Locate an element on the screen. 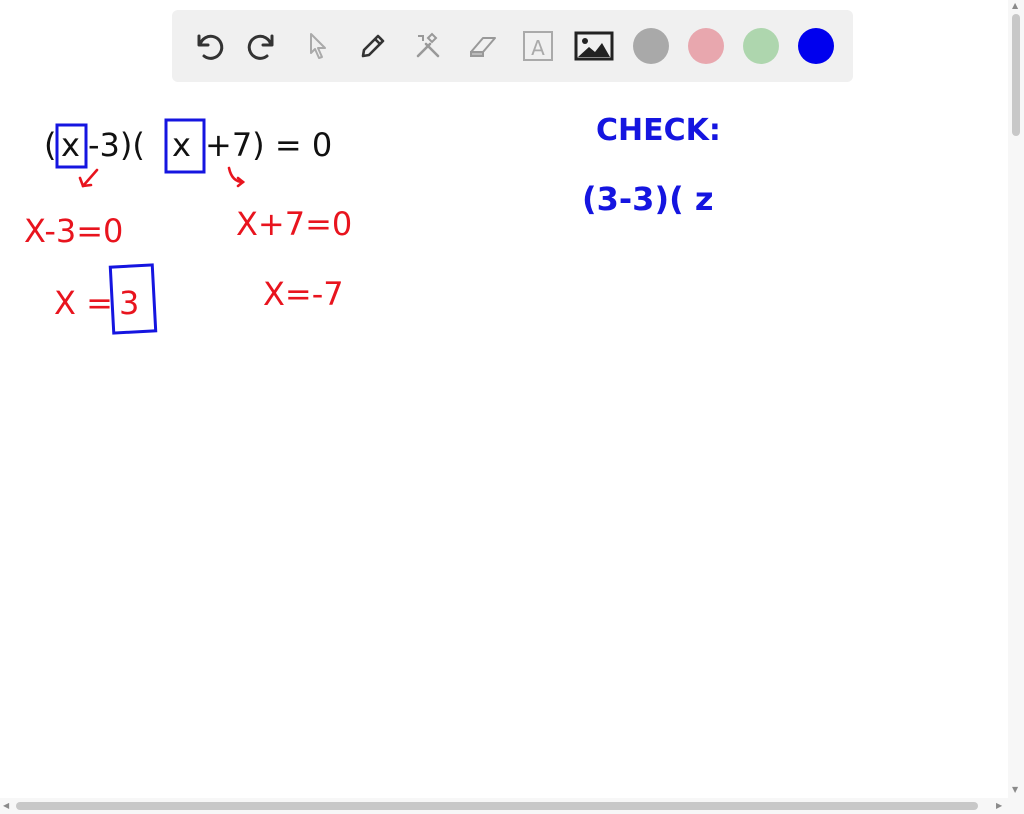 The image size is (1024, 814). color-swatch-green is located at coordinates (761, 46).